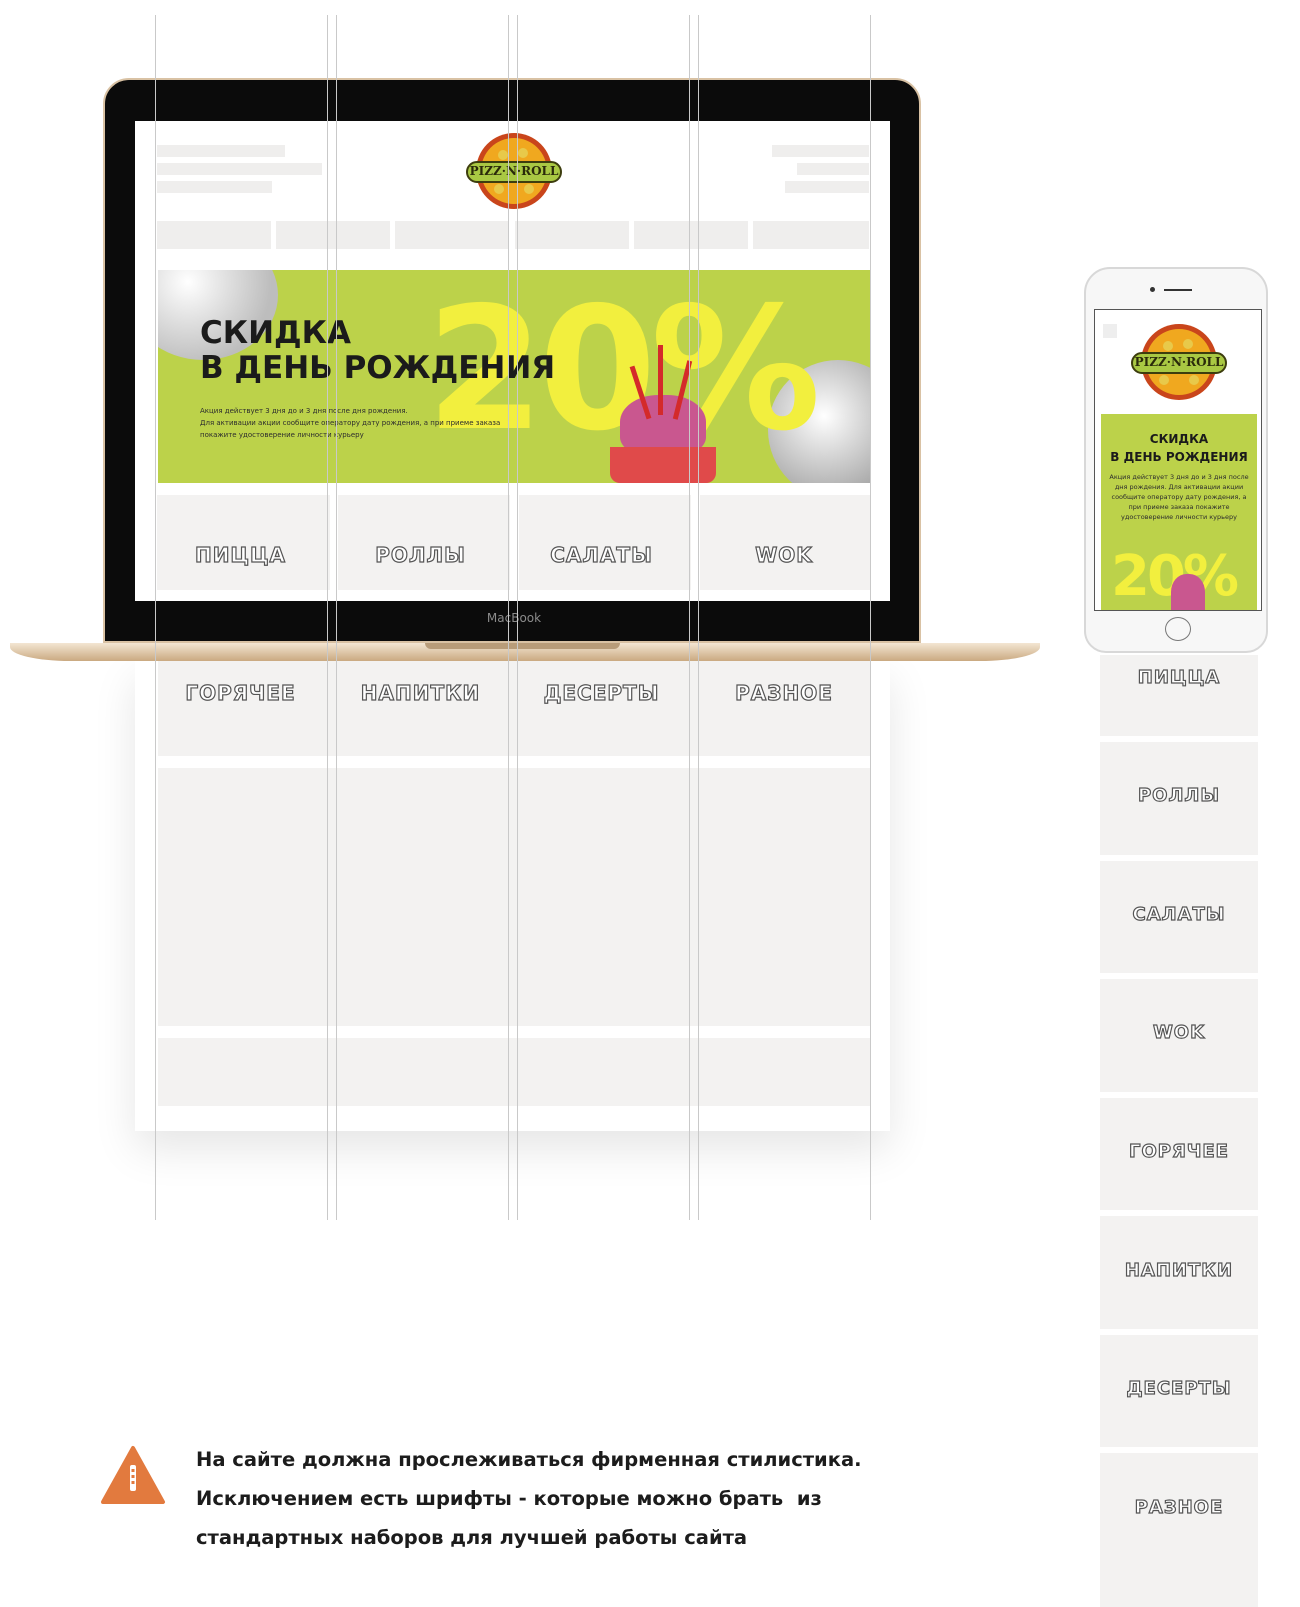  What do you see at coordinates (663, 414) in the screenshot?
I see `cupcake-image` at bounding box center [663, 414].